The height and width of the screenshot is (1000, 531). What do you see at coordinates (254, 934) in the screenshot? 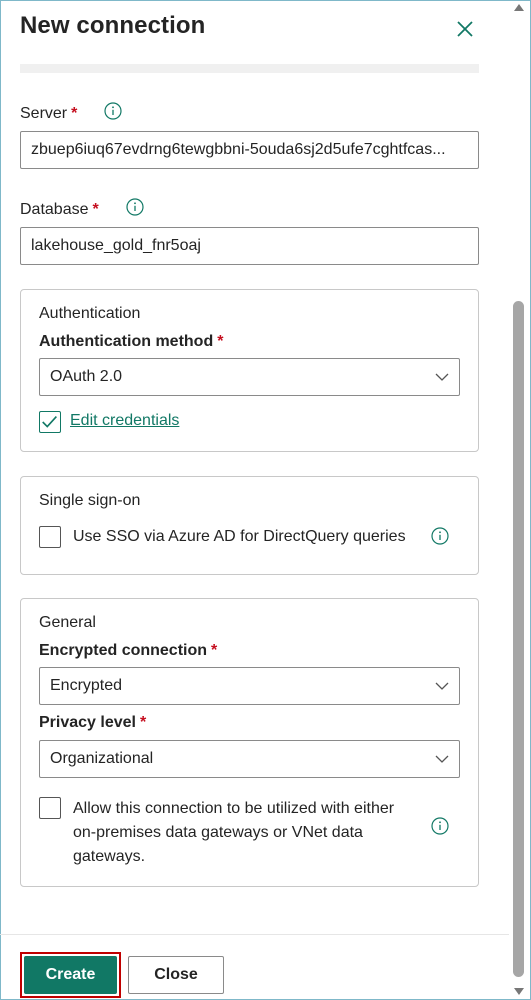
I see `footer-divider` at bounding box center [254, 934].